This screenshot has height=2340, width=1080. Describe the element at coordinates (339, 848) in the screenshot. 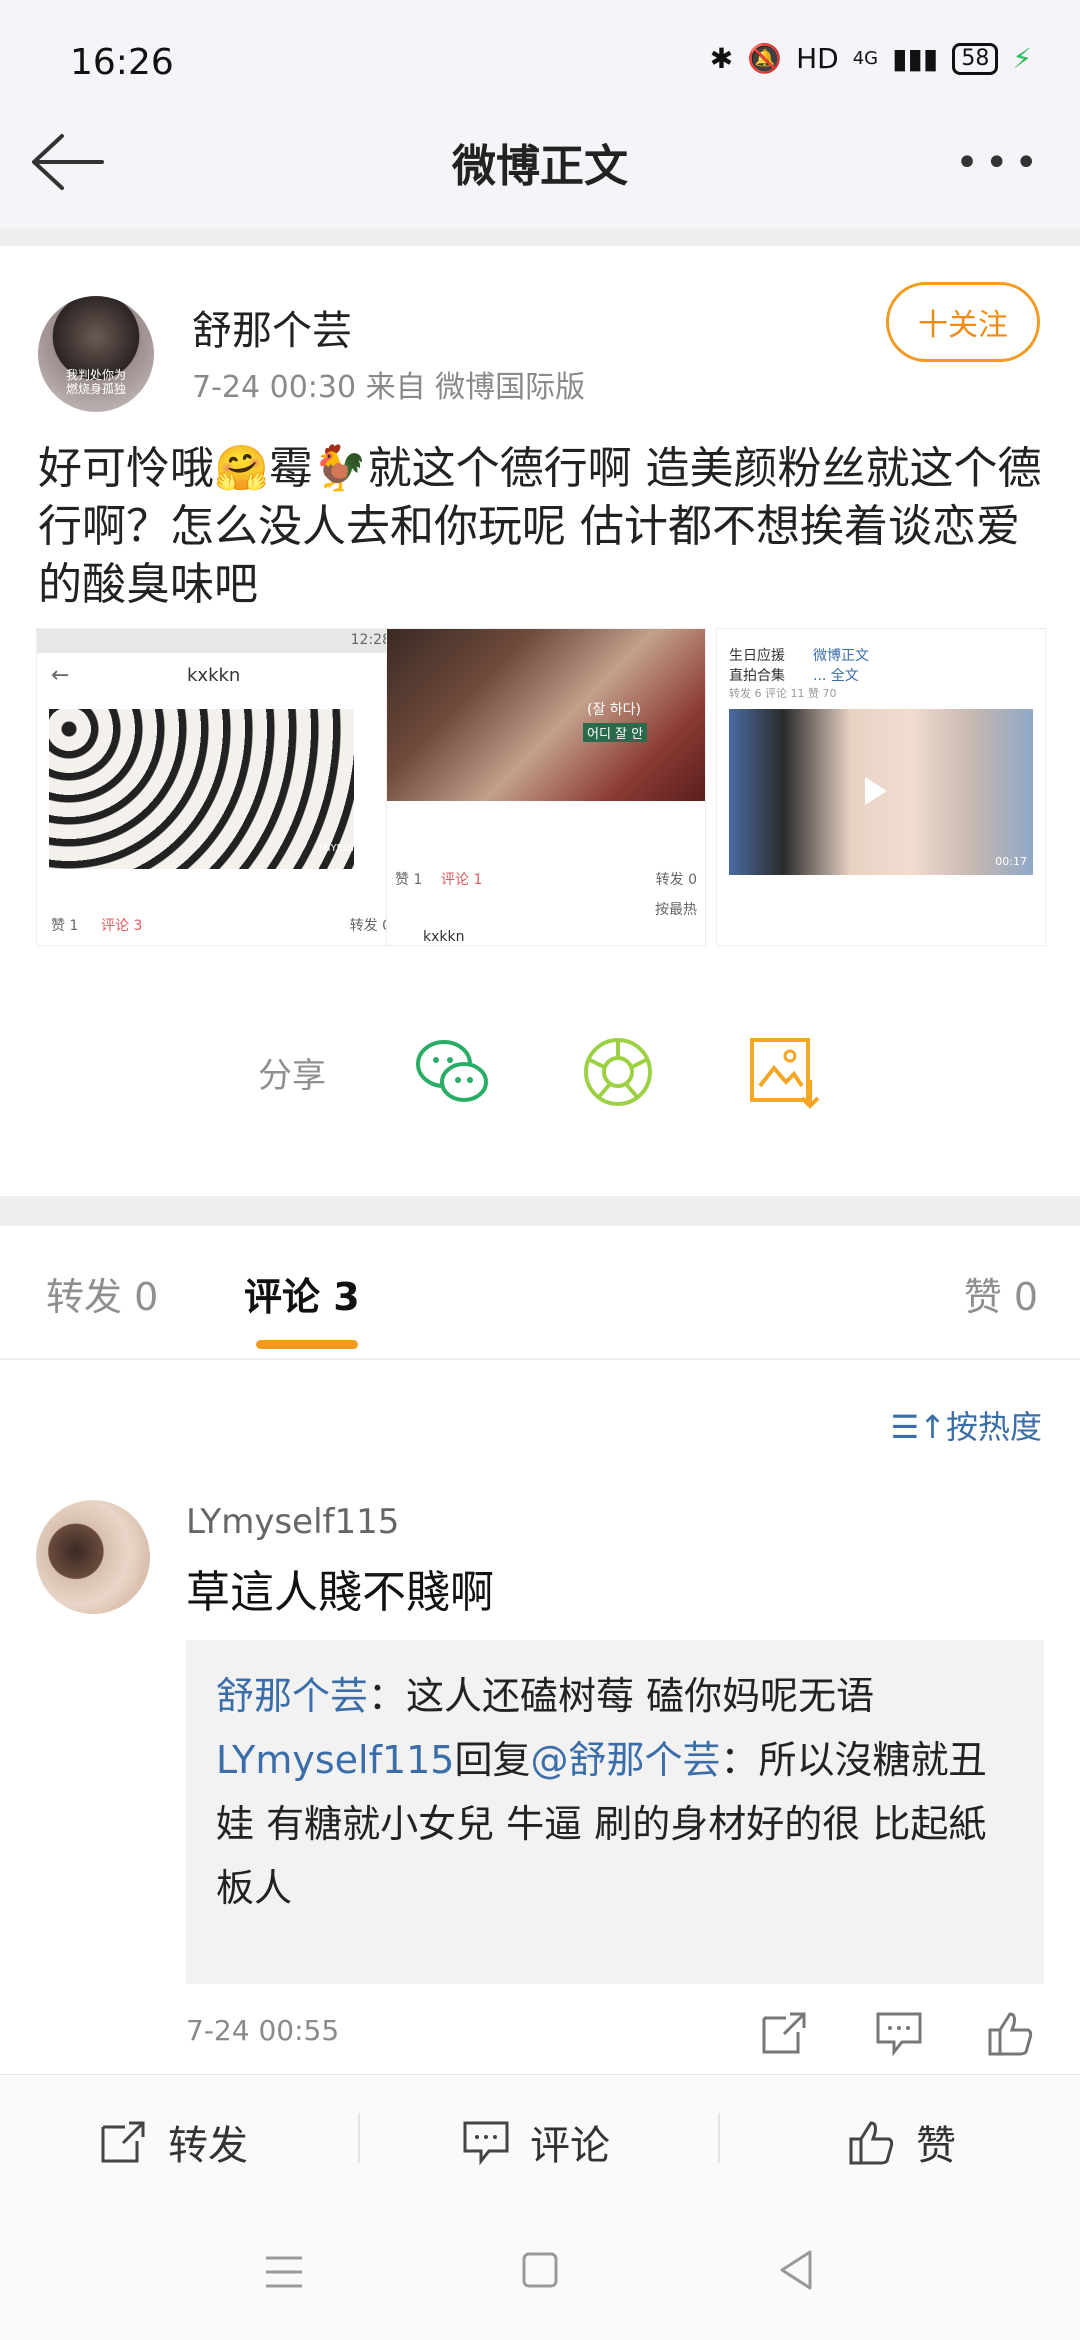

I see `mini-brand: MIYEON` at that location.